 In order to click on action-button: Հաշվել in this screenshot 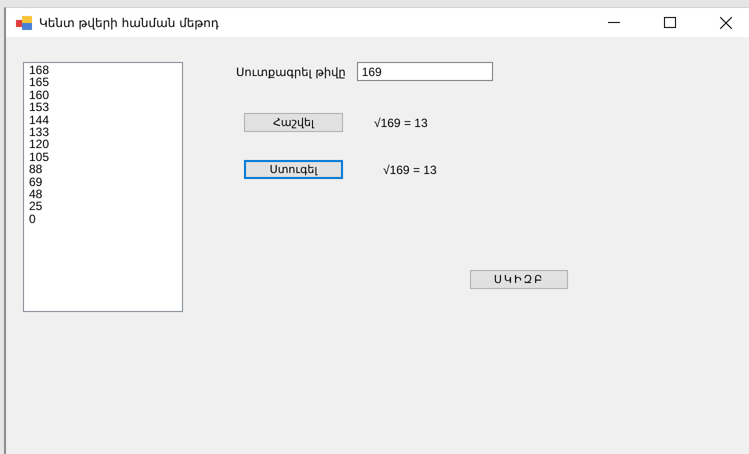, I will do `click(293, 122)`.